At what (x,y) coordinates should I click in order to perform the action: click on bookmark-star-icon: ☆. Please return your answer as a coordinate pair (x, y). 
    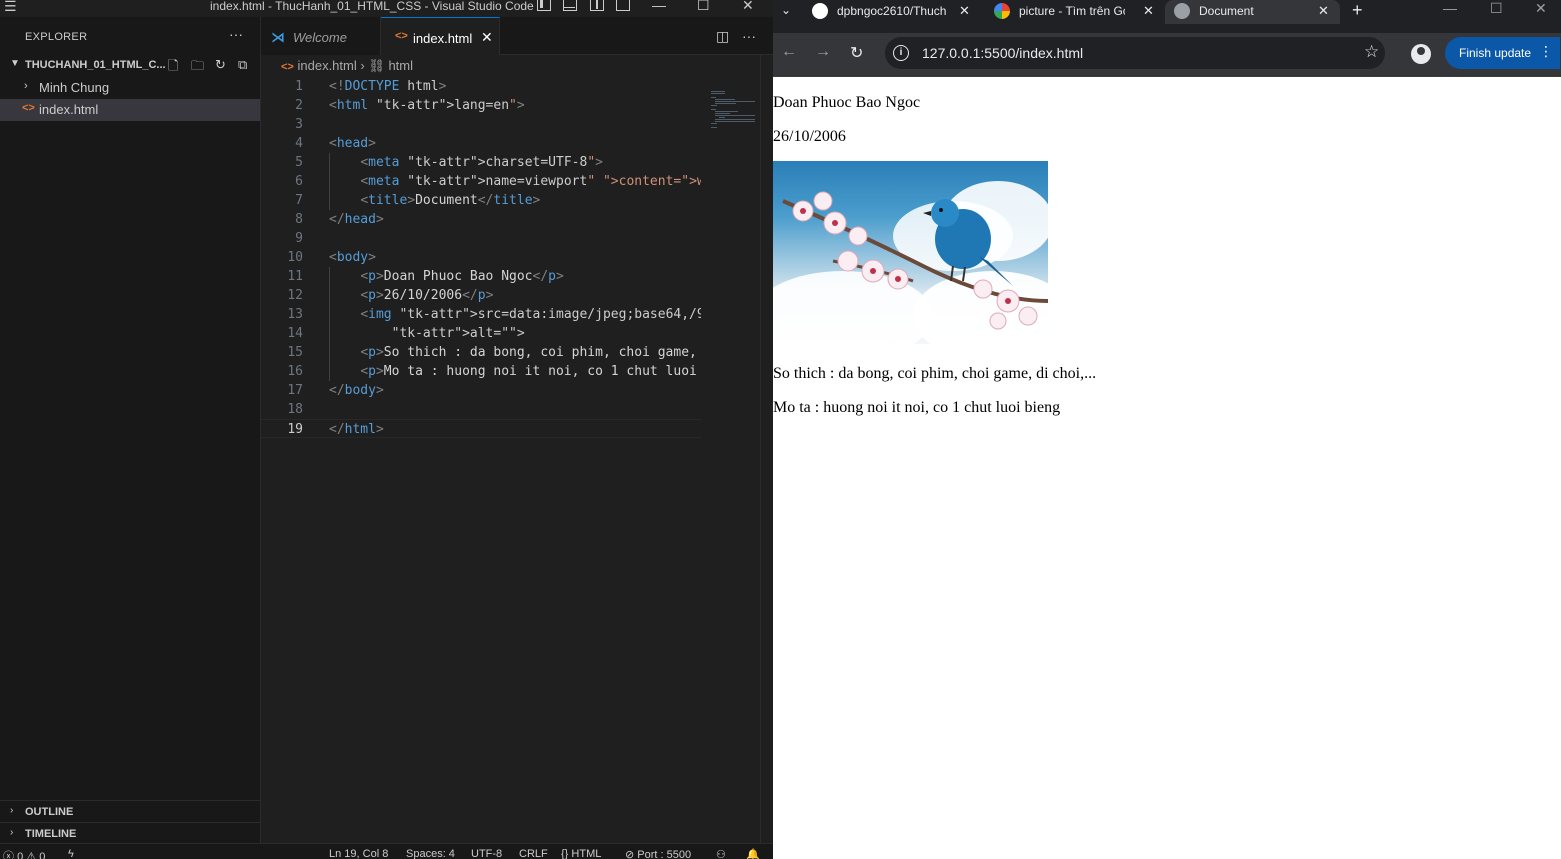
    Looking at the image, I should click on (1371, 52).